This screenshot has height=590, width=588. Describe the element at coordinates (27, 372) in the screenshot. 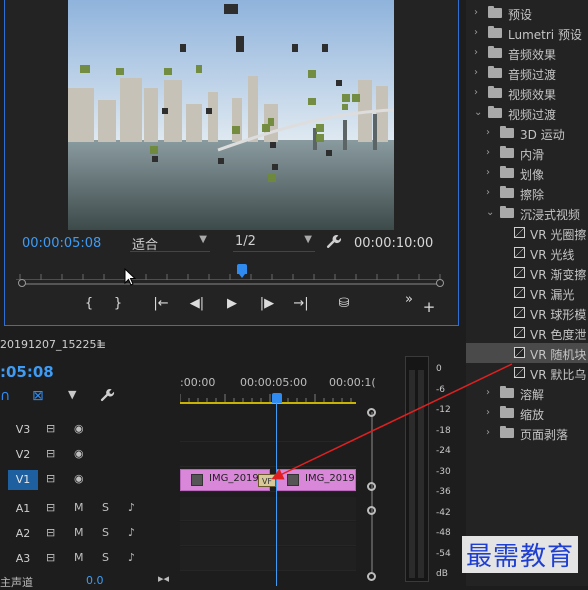

I see `timeline-timecode: :05:08` at that location.